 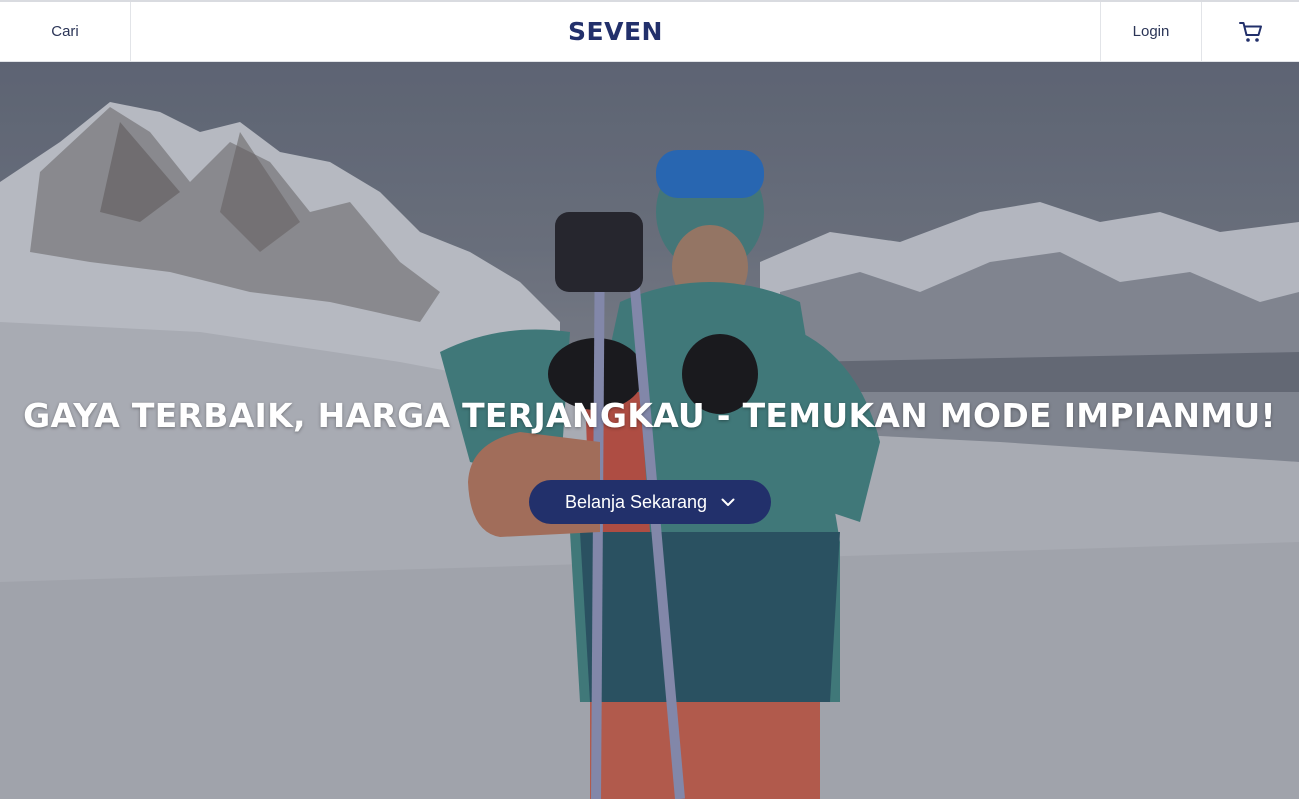 I want to click on shop-now-button: Belanja Sekarang, so click(x=650, y=502).